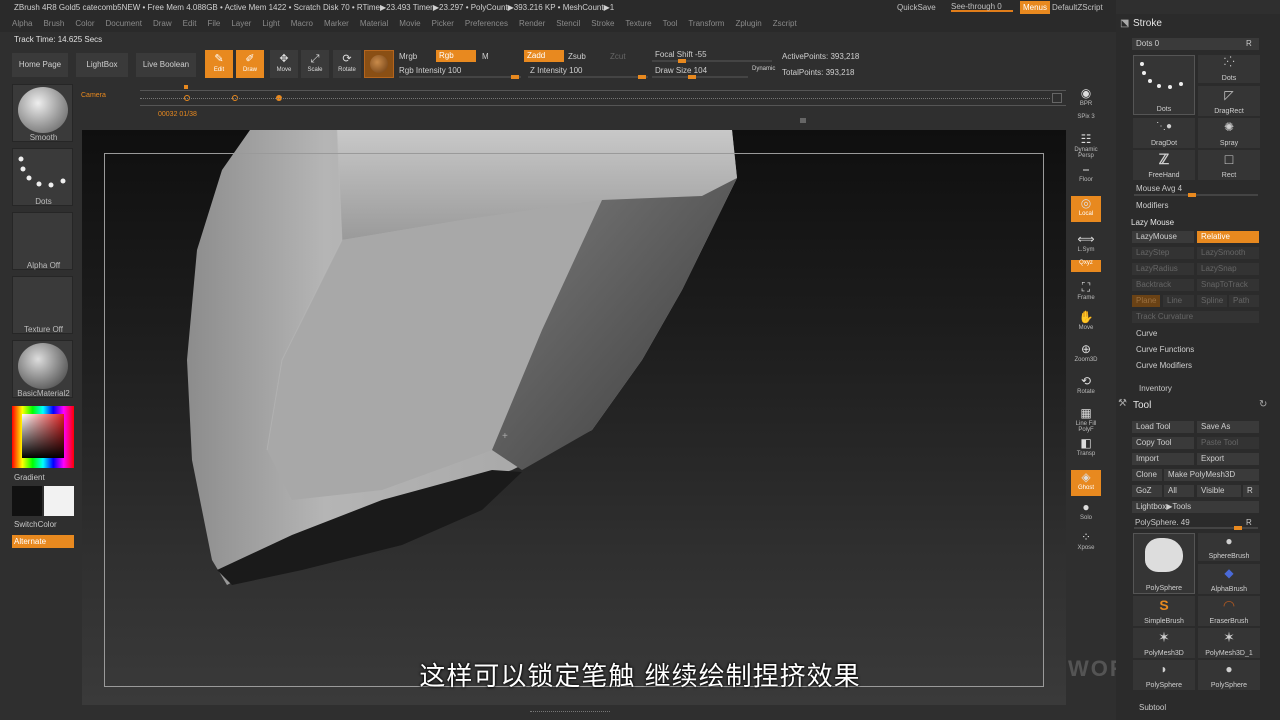 The image size is (1280, 720). I want to click on tool-thumb-eraserbrush: ◠ EraserBrush, so click(1229, 611).